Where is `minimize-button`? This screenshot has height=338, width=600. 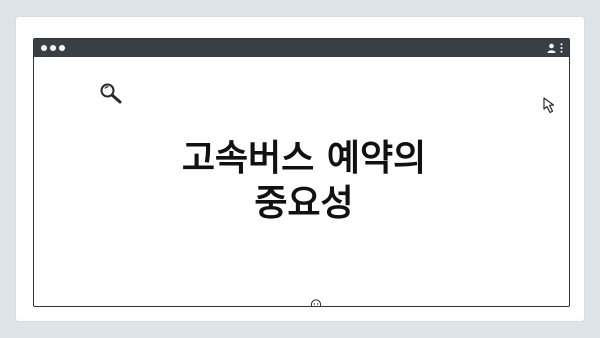
minimize-button is located at coordinates (53, 48).